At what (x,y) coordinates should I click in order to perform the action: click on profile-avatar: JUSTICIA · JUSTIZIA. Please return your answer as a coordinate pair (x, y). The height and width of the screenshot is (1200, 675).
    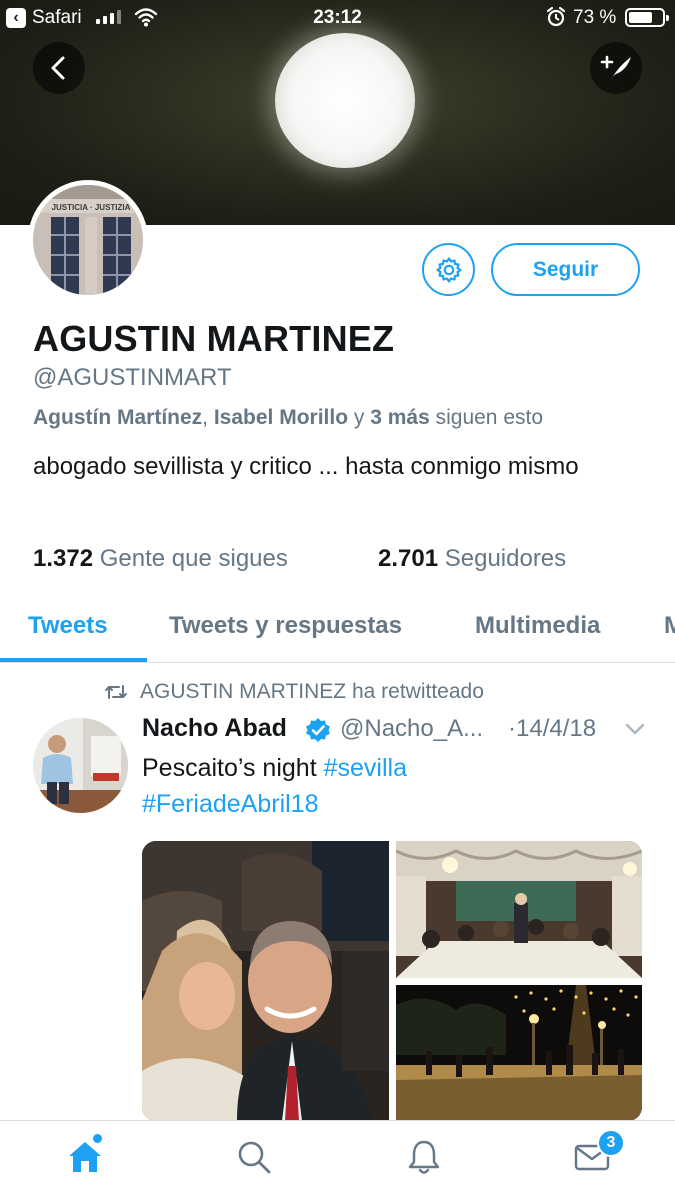
    Looking at the image, I should click on (88, 240).